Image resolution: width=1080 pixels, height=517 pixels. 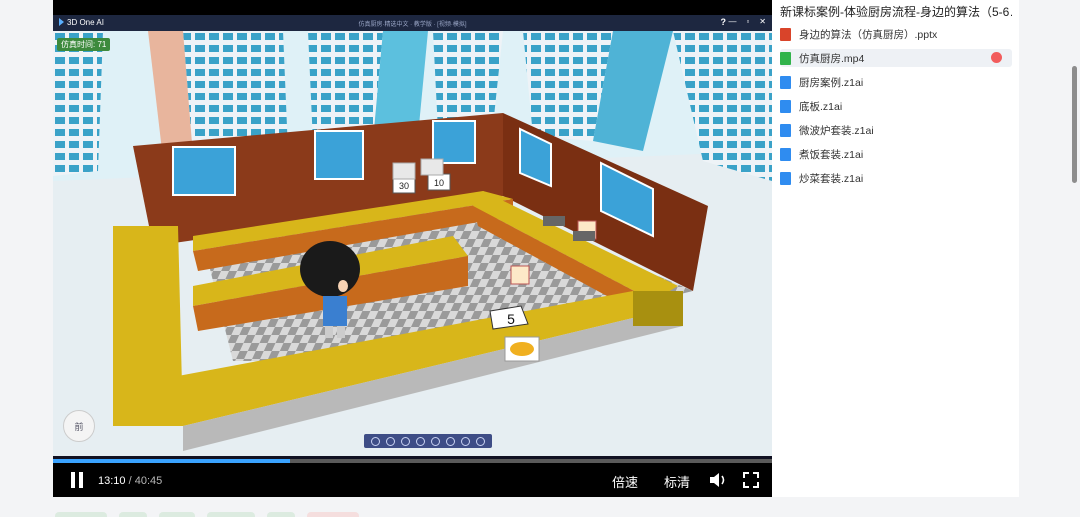 I want to click on window-controls: — ▫ ✕, so click(x=747, y=21).